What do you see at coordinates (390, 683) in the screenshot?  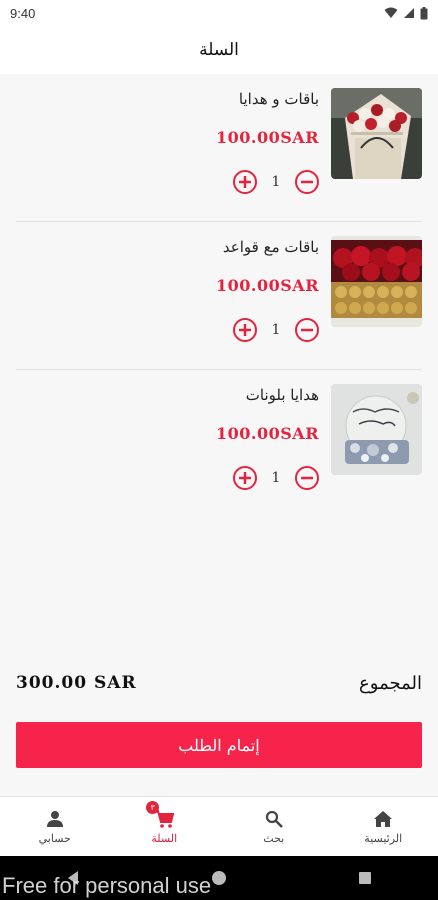 I see `total-label: المجموع` at bounding box center [390, 683].